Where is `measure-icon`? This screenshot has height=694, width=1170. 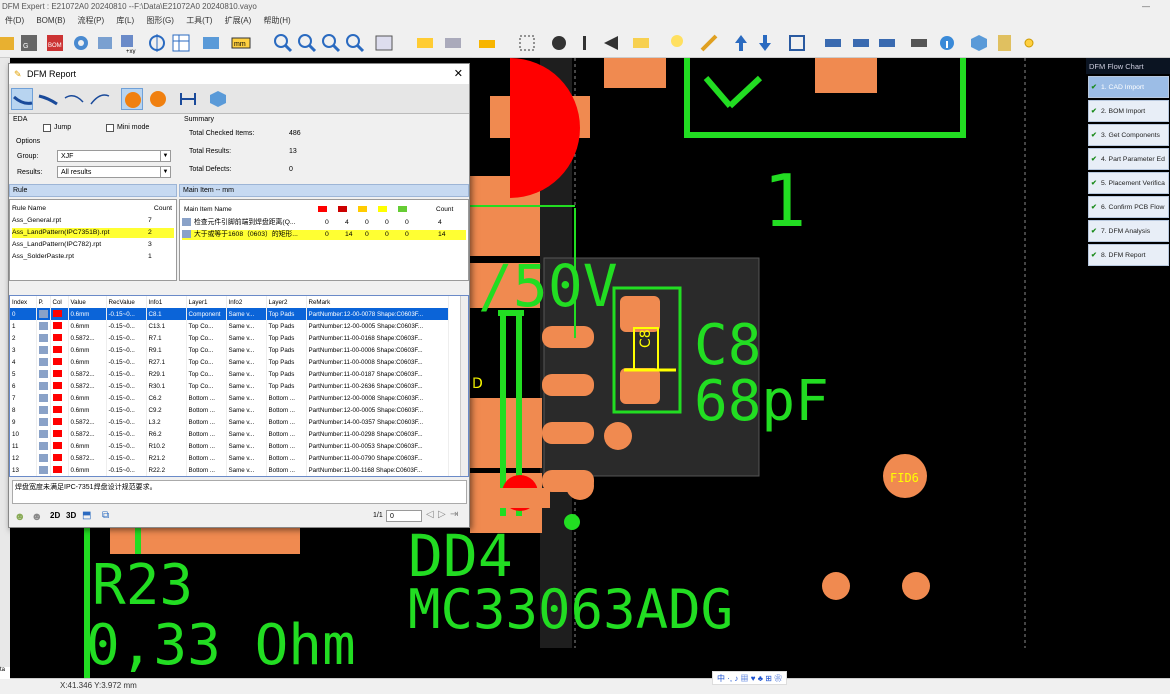
measure-icon is located at coordinates (641, 43).